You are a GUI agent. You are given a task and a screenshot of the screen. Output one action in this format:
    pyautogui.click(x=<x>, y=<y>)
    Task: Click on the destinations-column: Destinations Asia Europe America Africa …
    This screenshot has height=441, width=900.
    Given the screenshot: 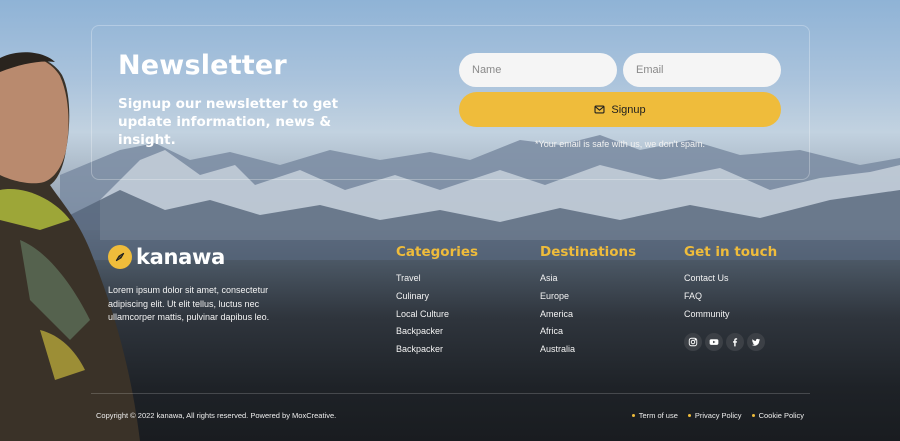 What is the action you would take?
    pyautogui.click(x=588, y=302)
    